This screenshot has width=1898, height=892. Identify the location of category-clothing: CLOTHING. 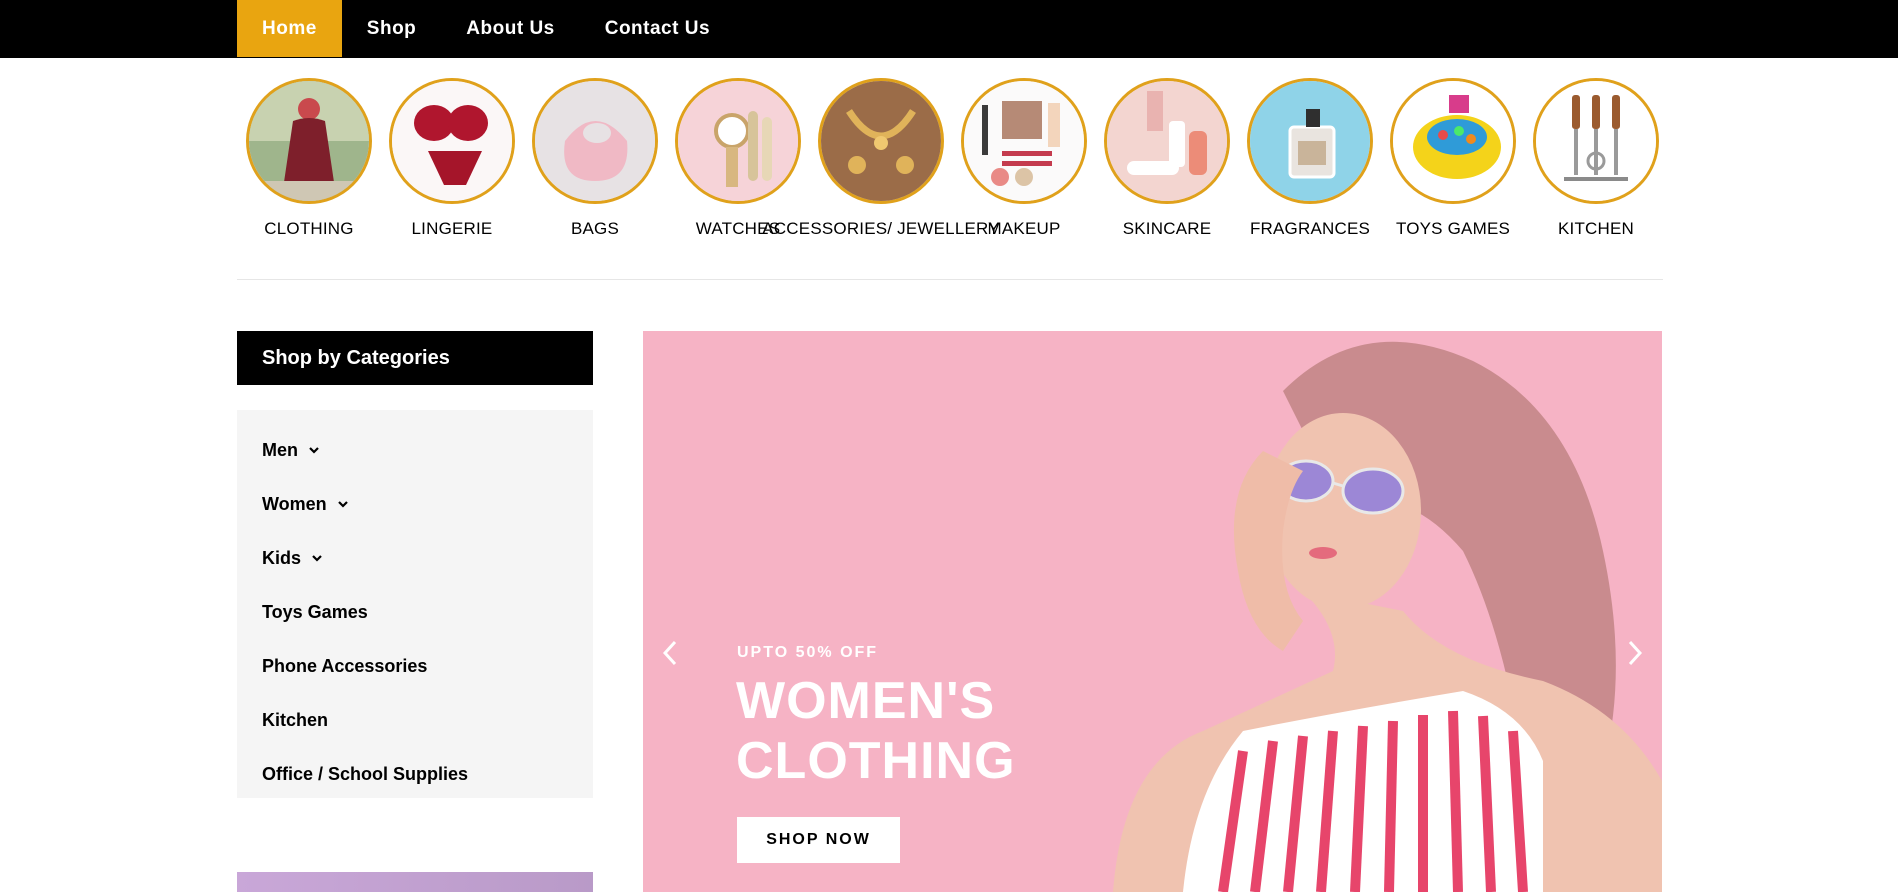
(309, 168).